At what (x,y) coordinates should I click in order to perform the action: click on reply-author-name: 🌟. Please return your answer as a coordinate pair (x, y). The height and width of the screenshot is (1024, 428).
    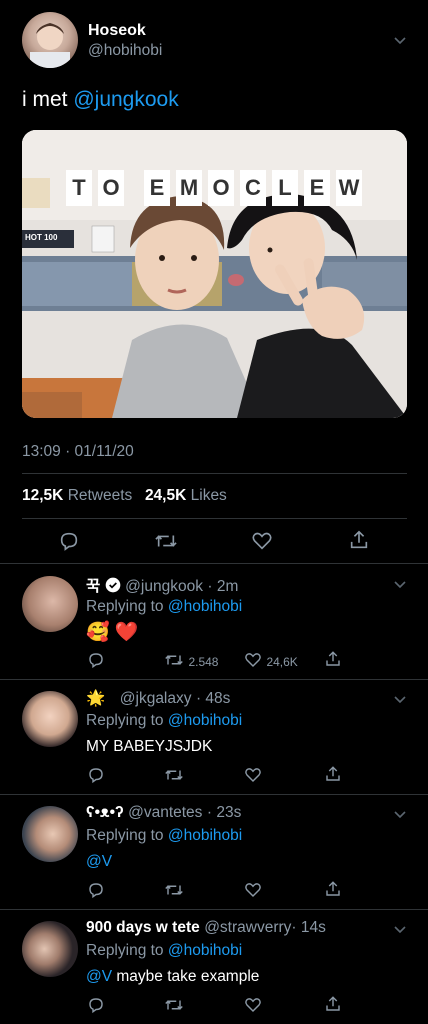
    Looking at the image, I should click on (95, 698).